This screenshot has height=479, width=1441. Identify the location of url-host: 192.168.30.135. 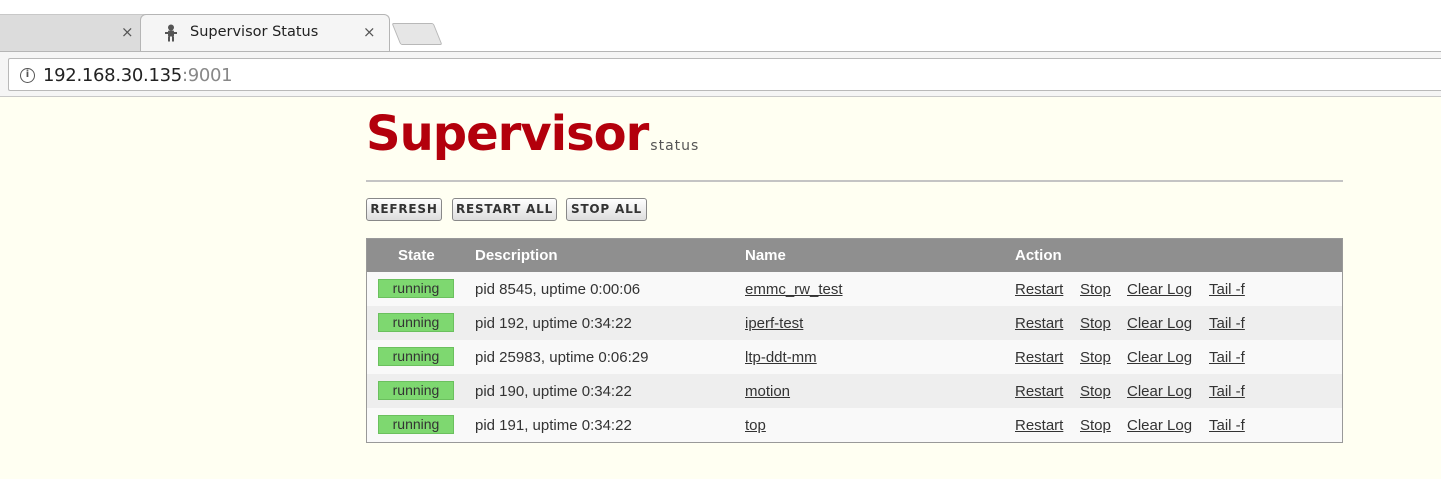
(112, 75).